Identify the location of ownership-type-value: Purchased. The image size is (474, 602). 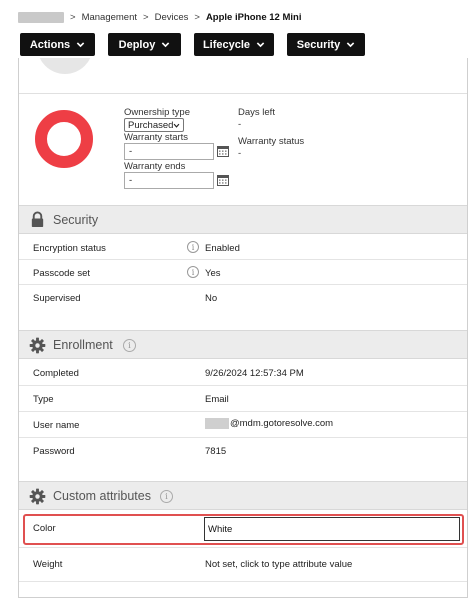
(151, 125).